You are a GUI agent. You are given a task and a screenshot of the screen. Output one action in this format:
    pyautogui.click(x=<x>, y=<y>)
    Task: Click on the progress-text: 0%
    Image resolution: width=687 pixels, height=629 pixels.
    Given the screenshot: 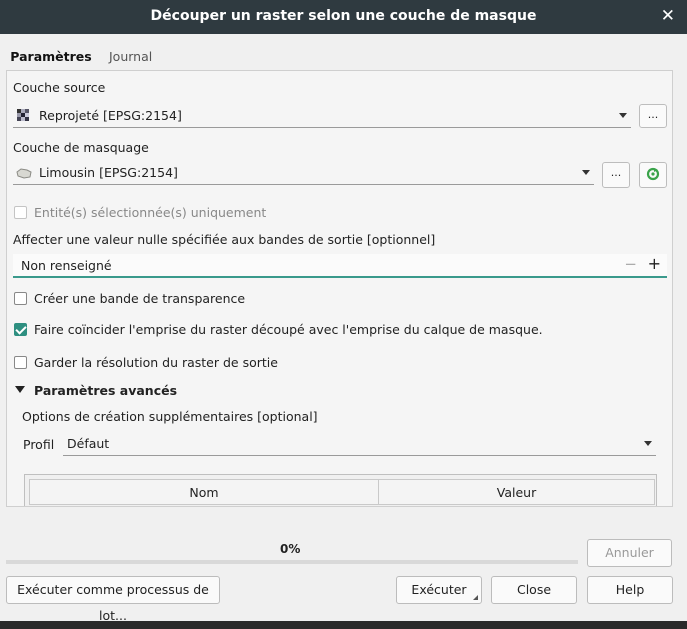 What is the action you would take?
    pyautogui.click(x=290, y=549)
    